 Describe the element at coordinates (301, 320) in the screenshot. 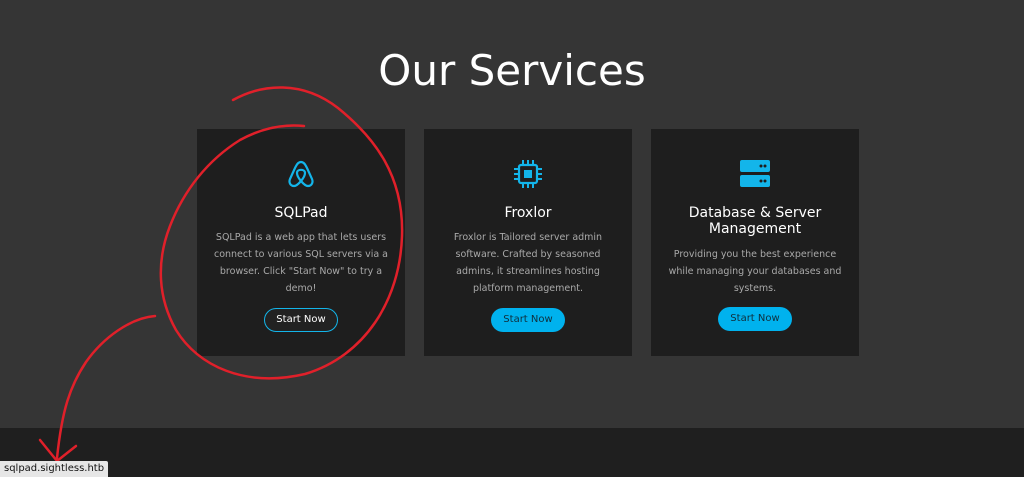

I see `sqlpad-start-now-button: Start Now` at that location.